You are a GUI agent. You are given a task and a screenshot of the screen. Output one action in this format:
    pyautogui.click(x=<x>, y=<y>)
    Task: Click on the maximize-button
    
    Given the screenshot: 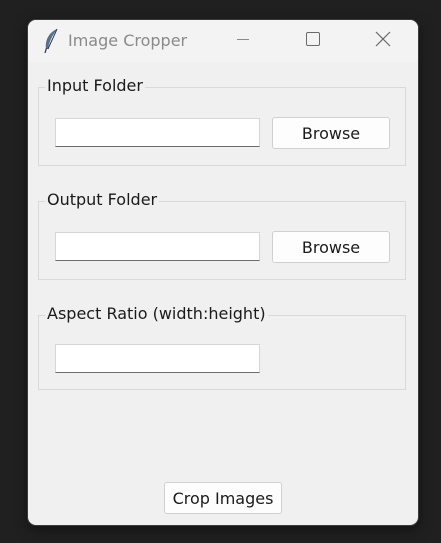 What is the action you would take?
    pyautogui.click(x=313, y=41)
    